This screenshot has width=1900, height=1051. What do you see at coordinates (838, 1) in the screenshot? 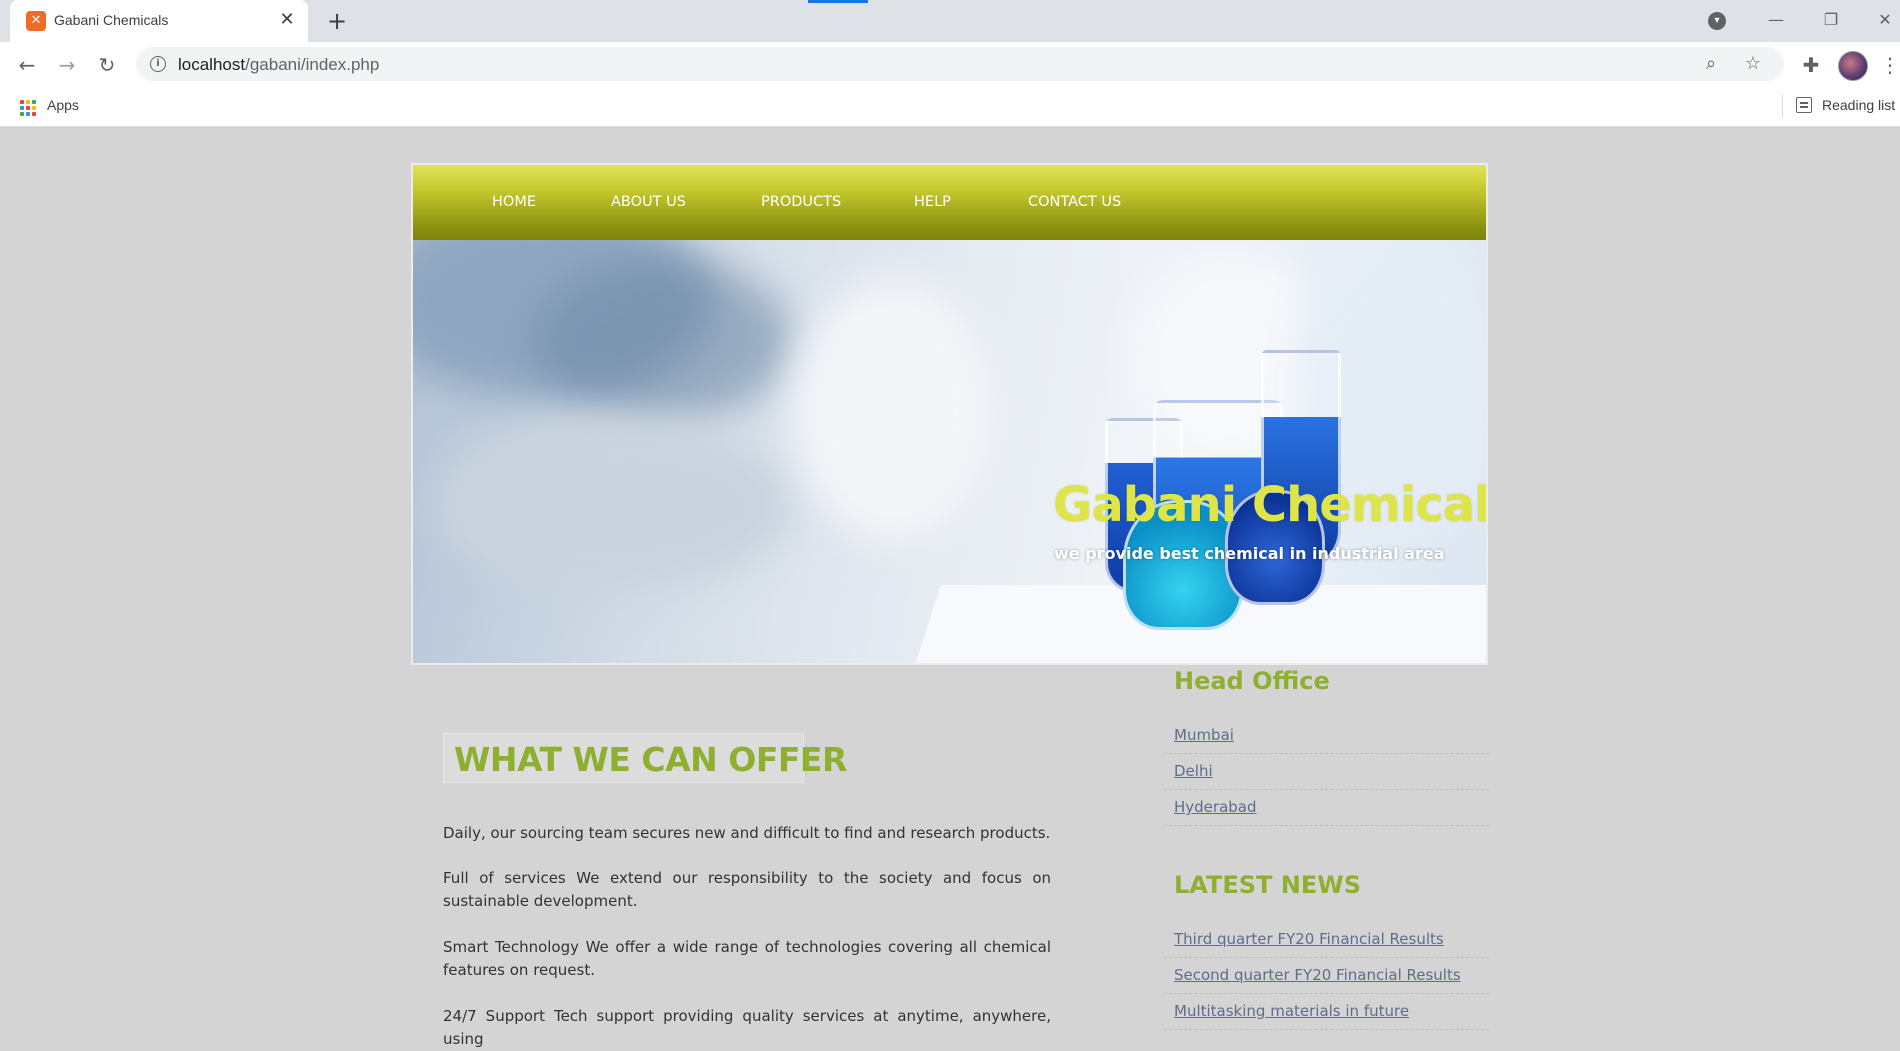
I see `tab-loading-indicator` at bounding box center [838, 1].